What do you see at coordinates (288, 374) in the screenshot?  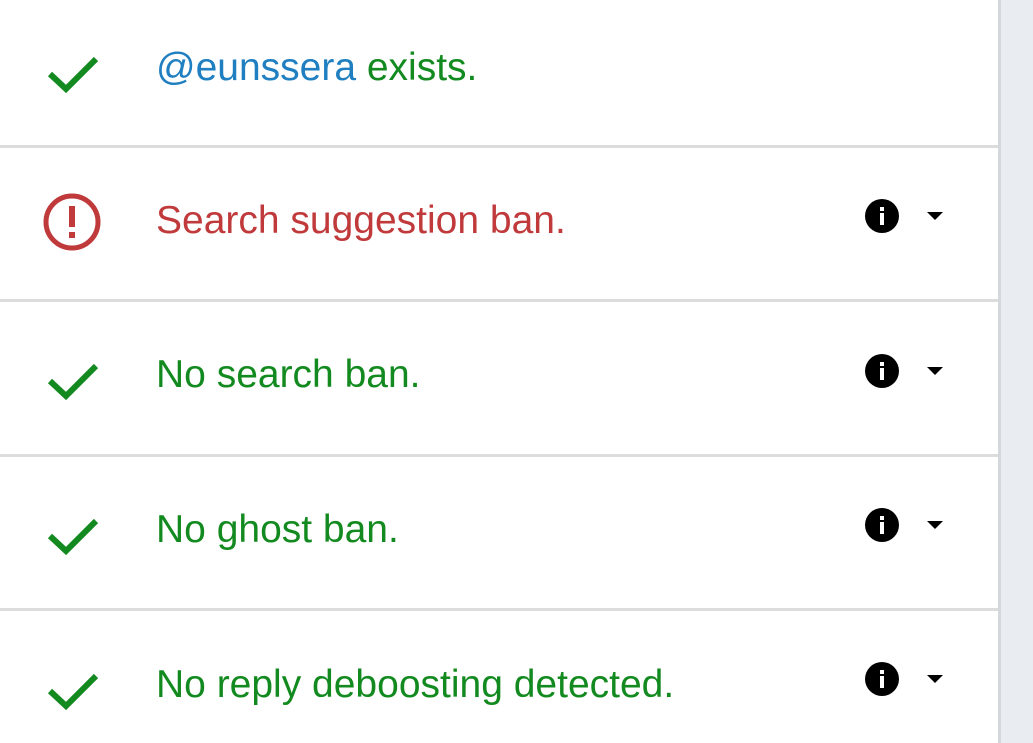 I see `result-text: No search ban.` at bounding box center [288, 374].